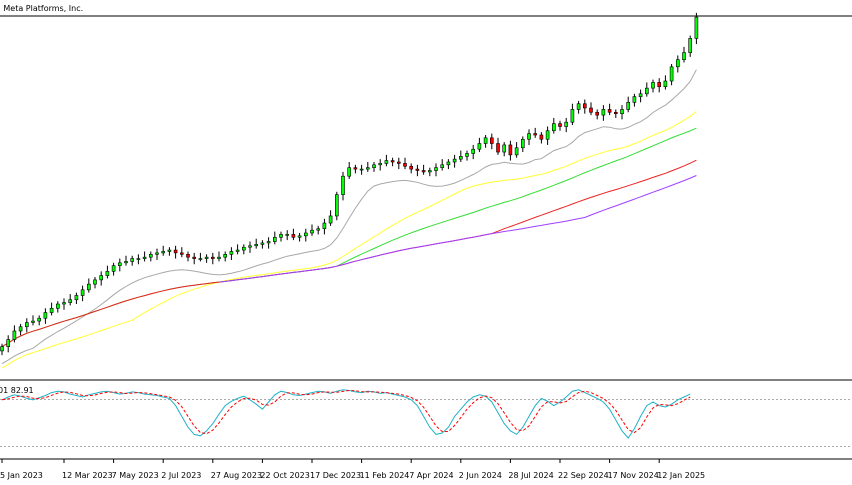  What do you see at coordinates (284, 475) in the screenshot?
I see `x-tick-label: 22 Oct 2023` at bounding box center [284, 475].